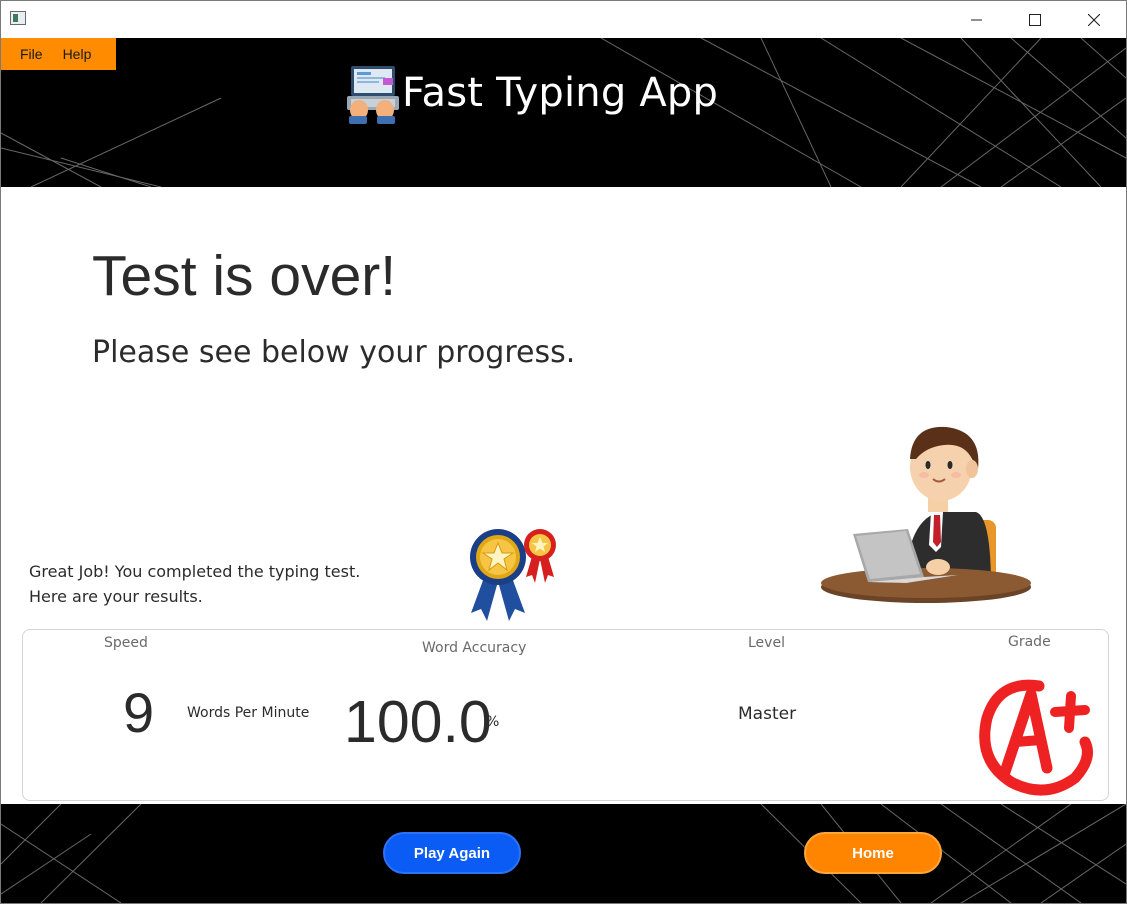 Image resolution: width=1127 pixels, height=904 pixels. Describe the element at coordinates (334, 352) in the screenshot. I see `page-subtitle: Please see below your progress.` at that location.